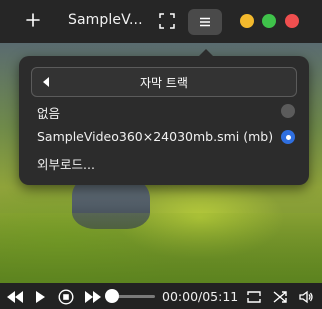 Image resolution: width=322 pixels, height=309 pixels. Describe the element at coordinates (33, 20) in the screenshot. I see `plus-icon` at that location.